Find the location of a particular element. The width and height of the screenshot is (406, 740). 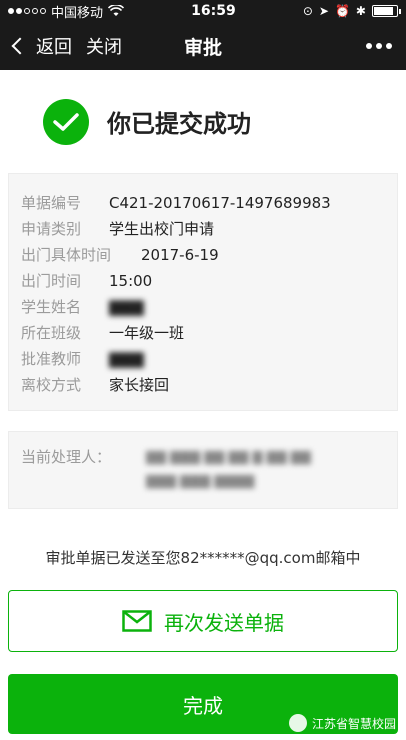

detail-row: 离校方式 家长接回 is located at coordinates (203, 385).